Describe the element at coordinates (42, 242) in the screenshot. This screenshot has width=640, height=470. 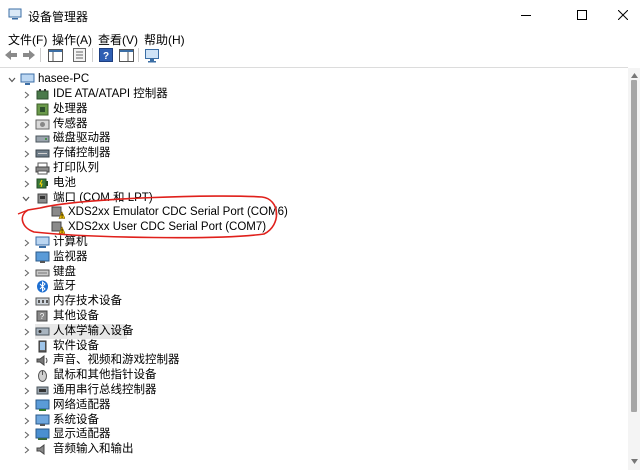
I see `computer-icon` at that location.